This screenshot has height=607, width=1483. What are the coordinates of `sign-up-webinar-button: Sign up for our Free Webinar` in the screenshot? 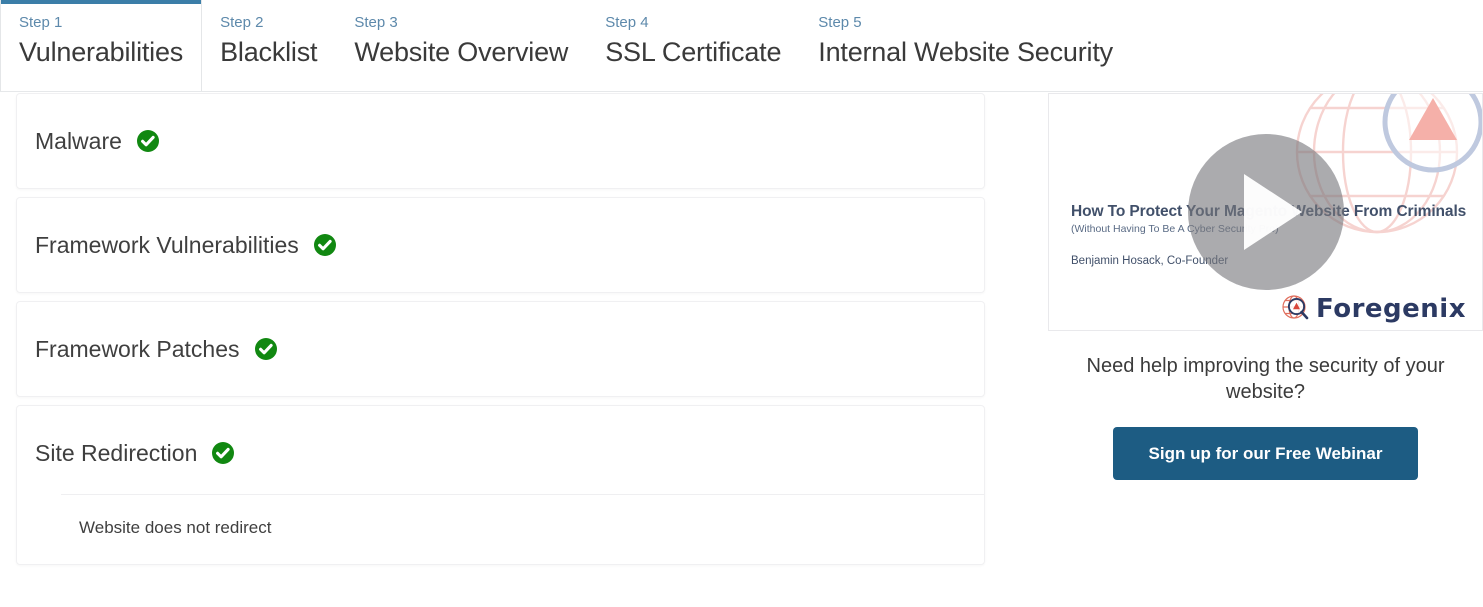 It's located at (1265, 453).